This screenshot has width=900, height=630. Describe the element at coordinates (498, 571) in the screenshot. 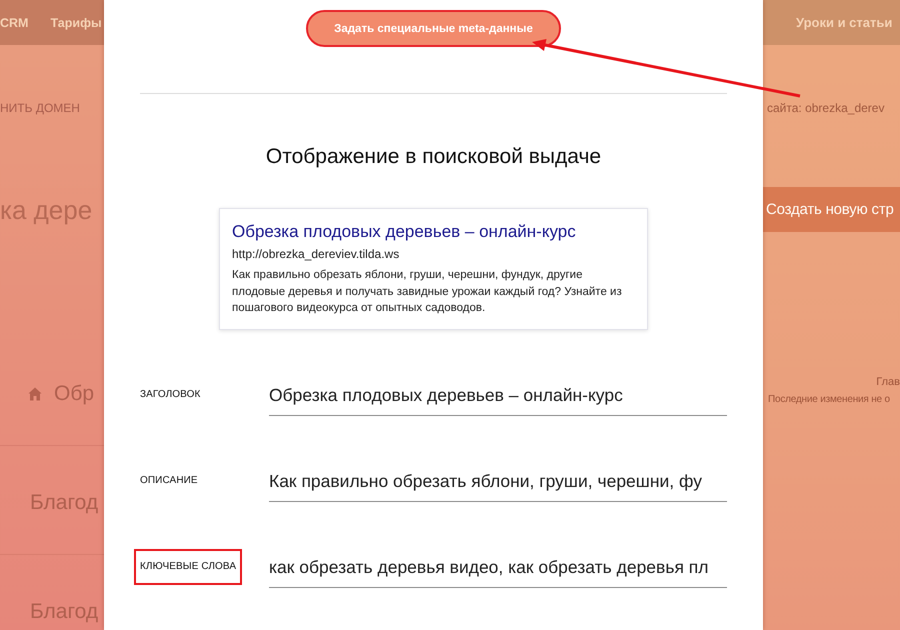

I see `input-field: как обрезать деревья видео, как обрезать деревья пл` at that location.